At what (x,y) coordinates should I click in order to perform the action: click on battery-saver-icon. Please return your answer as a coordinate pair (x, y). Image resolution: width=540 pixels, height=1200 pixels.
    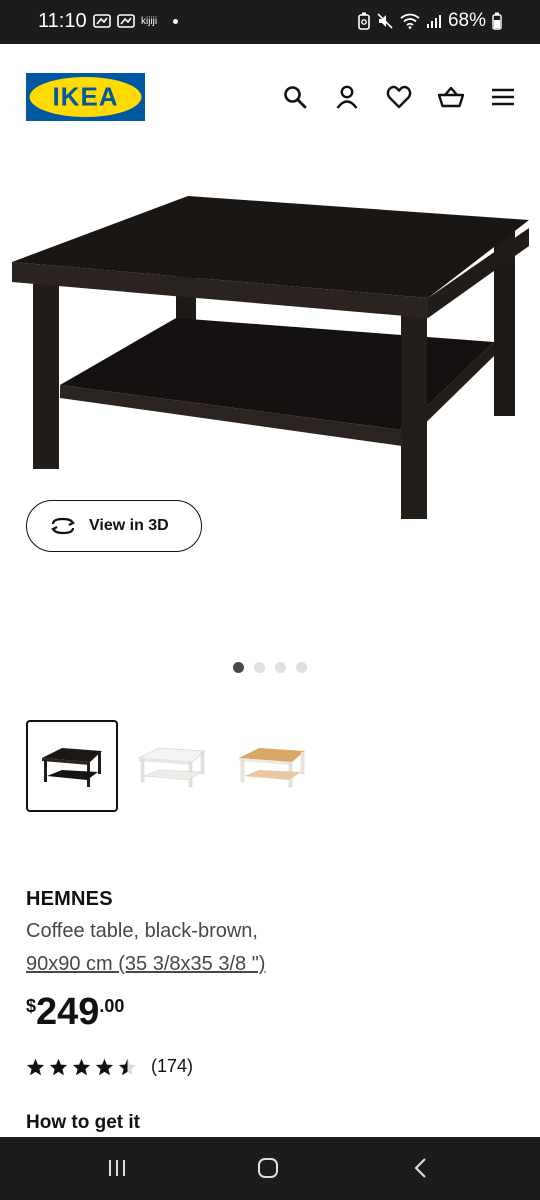
    Looking at the image, I should click on (364, 21).